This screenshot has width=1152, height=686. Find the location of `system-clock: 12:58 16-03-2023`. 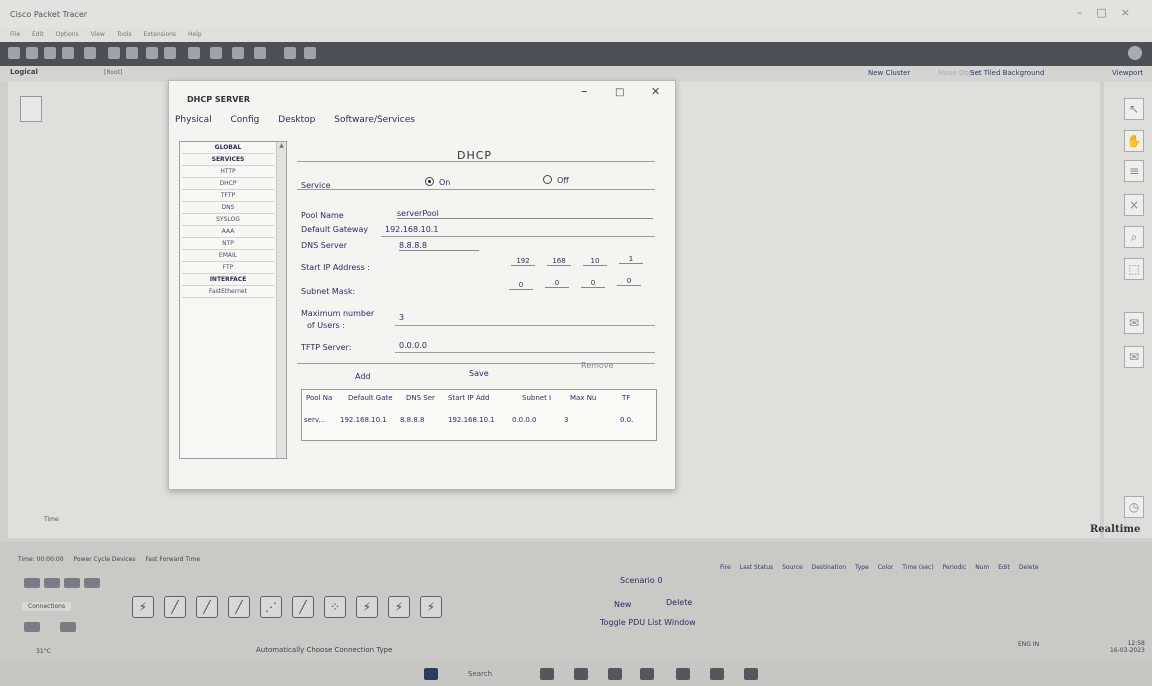

system-clock: 12:58 16-03-2023 is located at coordinates (1127, 647).